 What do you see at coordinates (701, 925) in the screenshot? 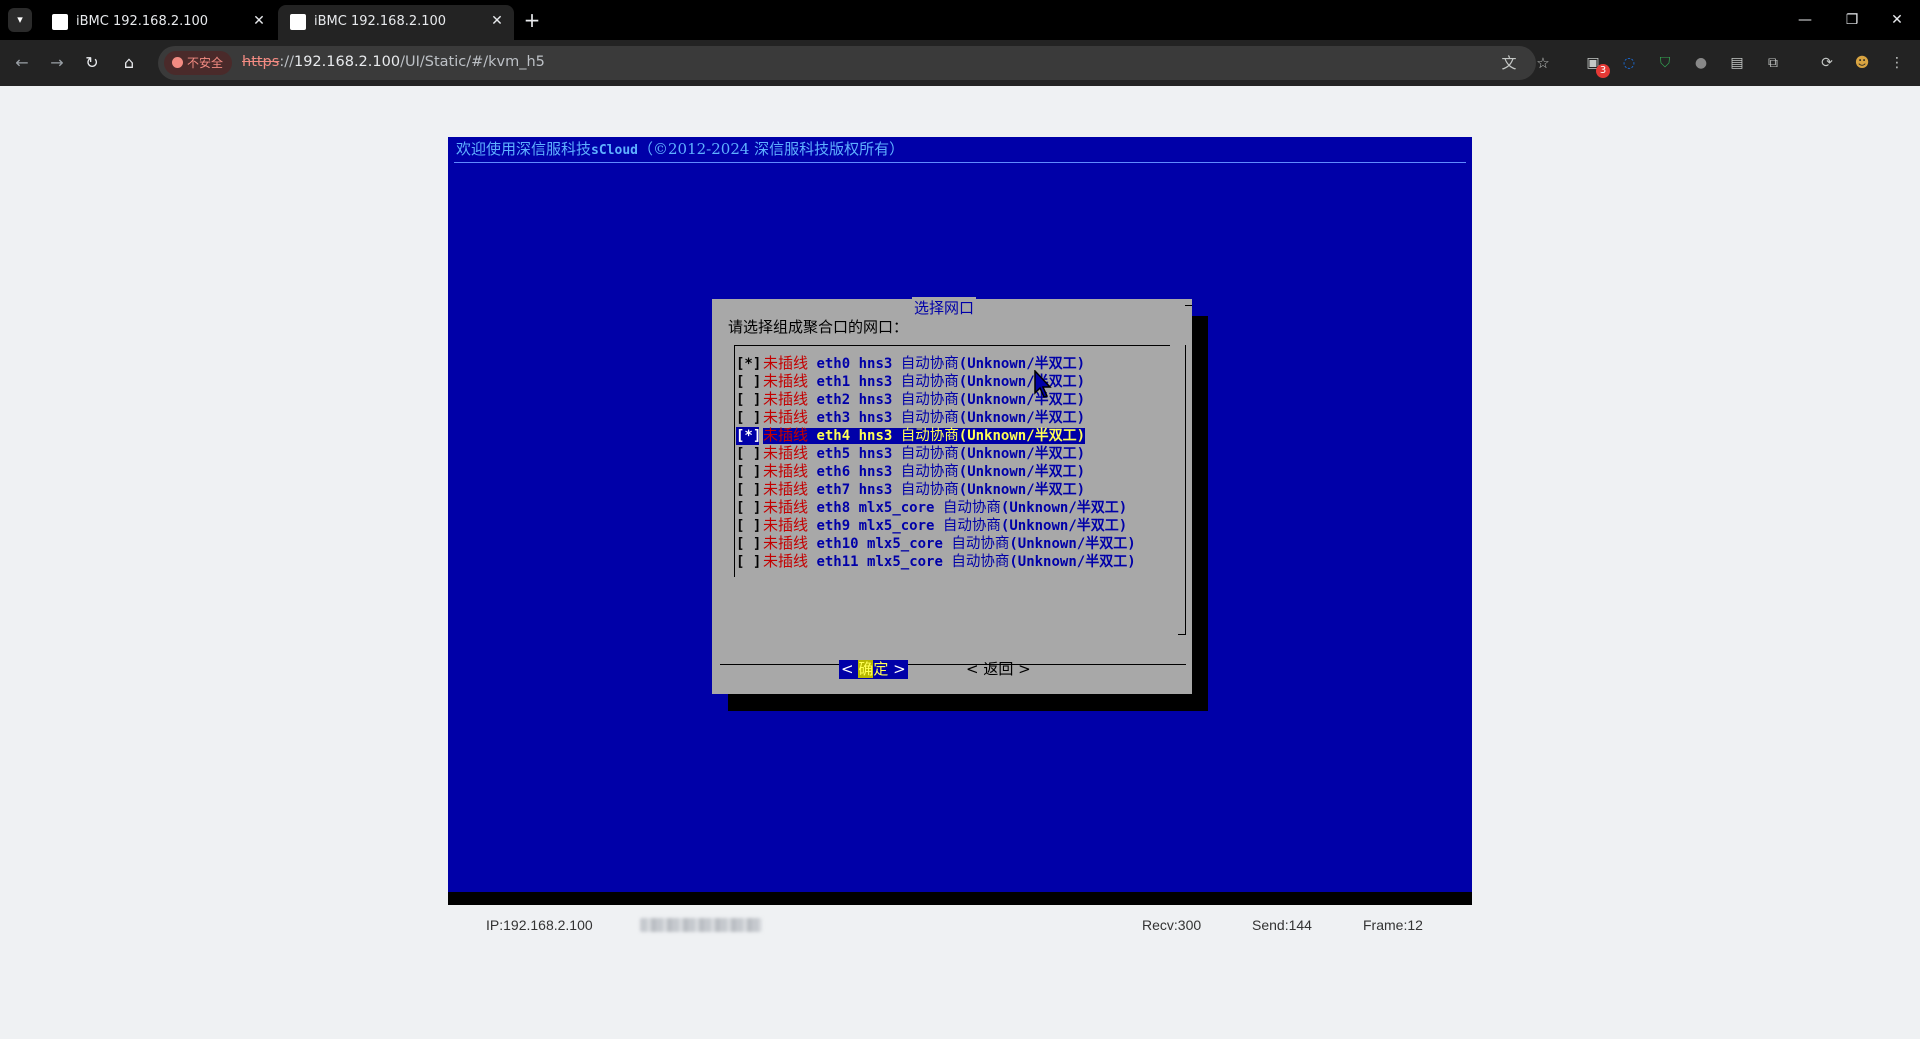
I see `redacted-text` at bounding box center [701, 925].